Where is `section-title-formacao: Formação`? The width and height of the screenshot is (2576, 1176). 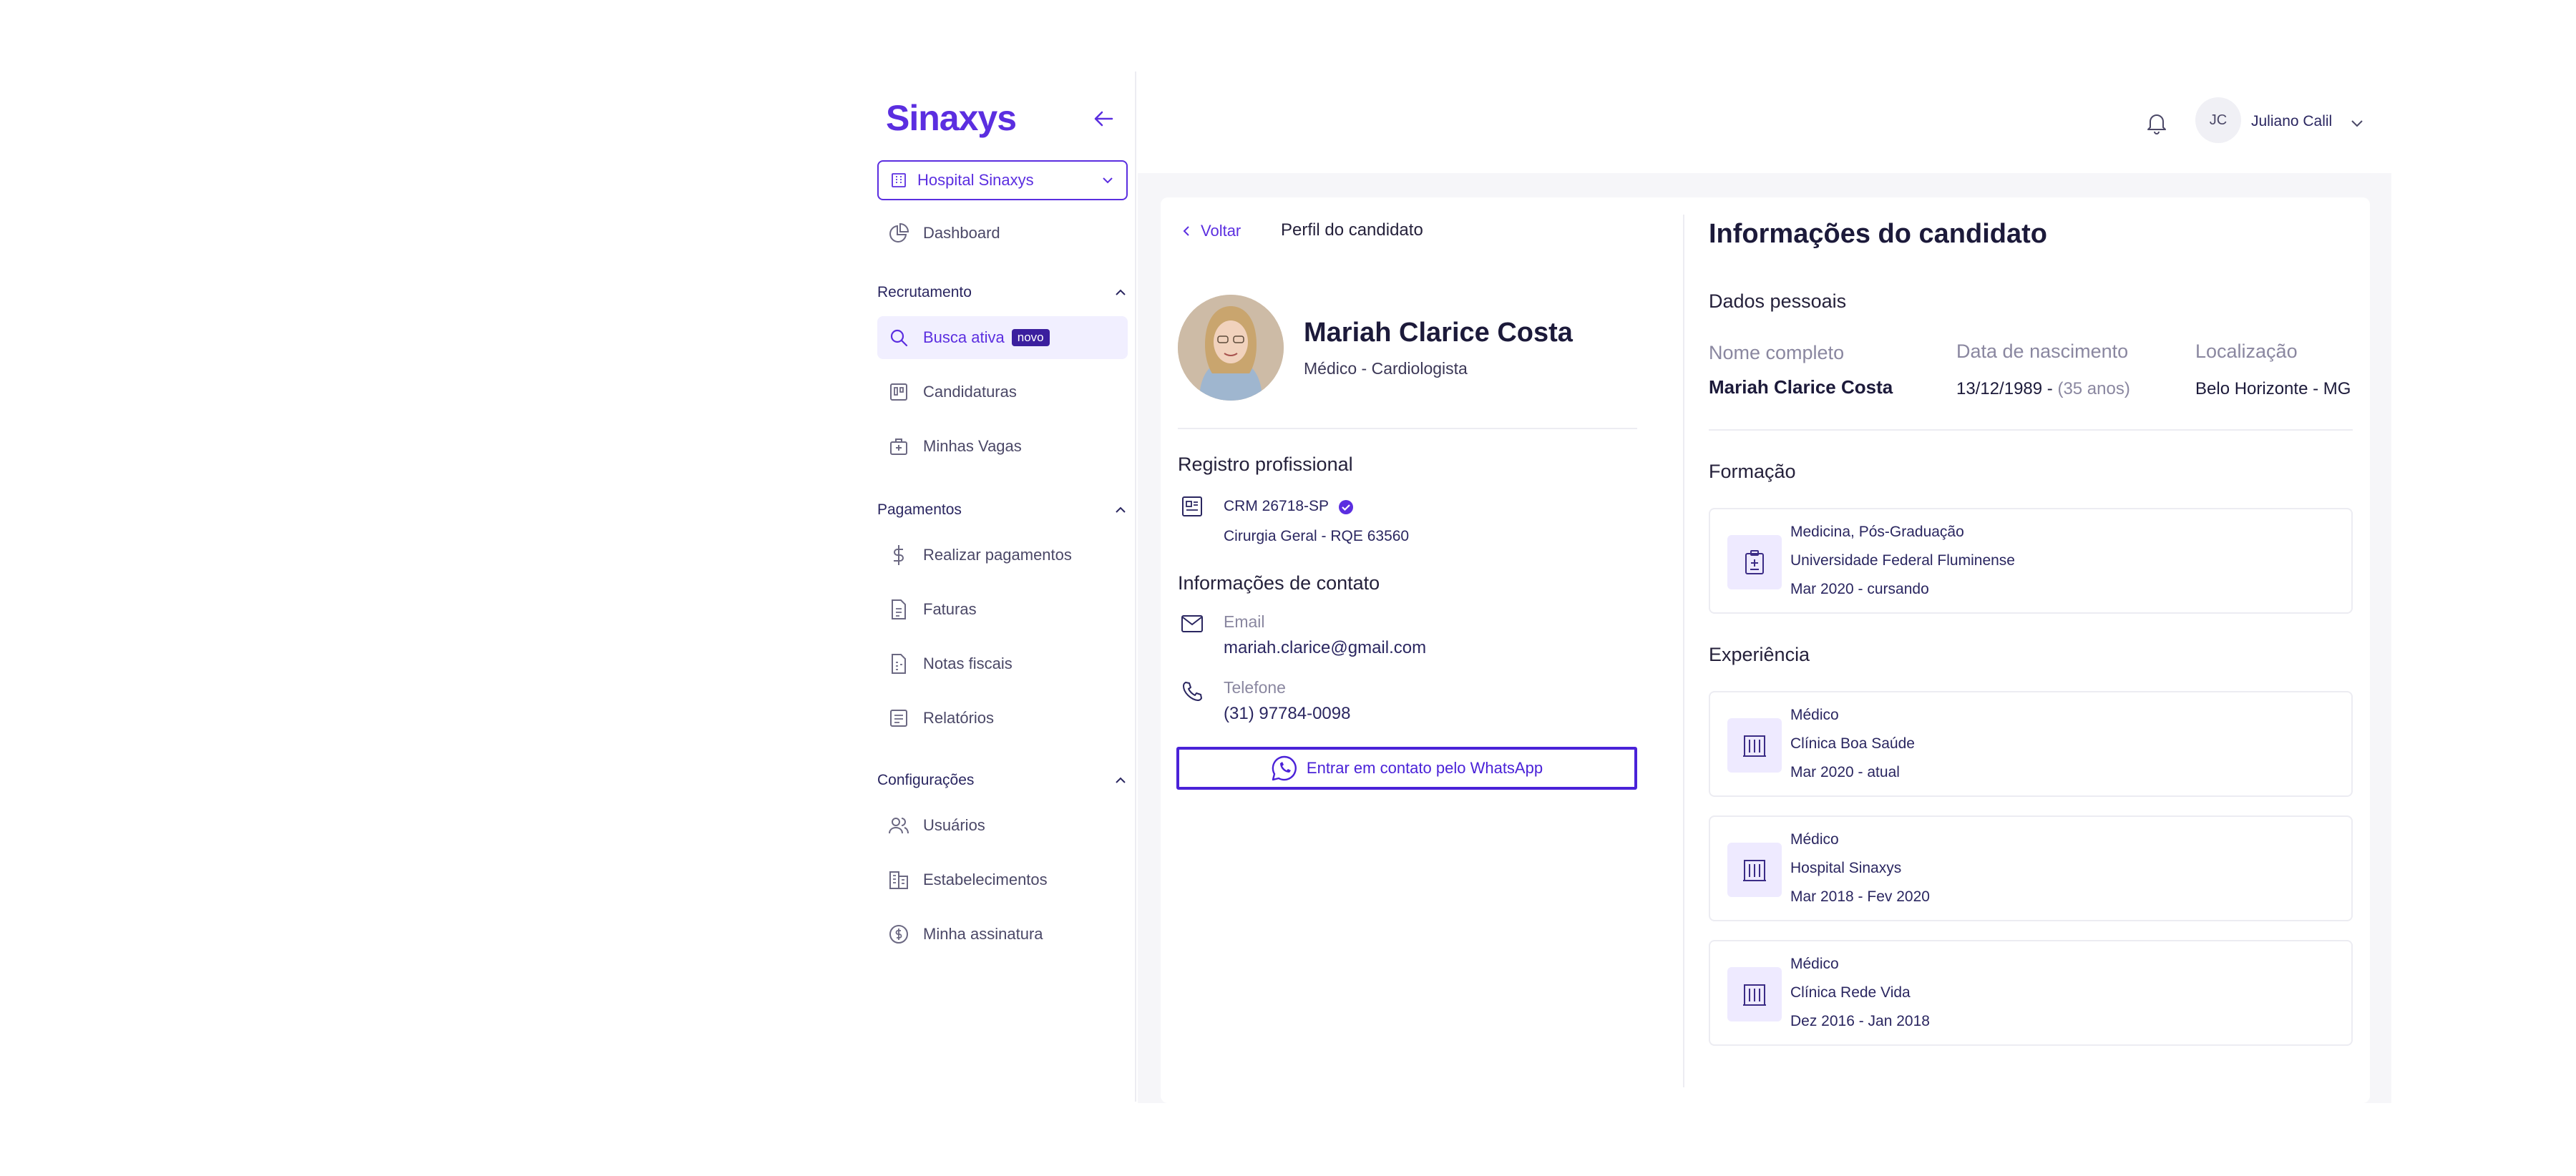
section-title-formacao: Formação is located at coordinates (1752, 471).